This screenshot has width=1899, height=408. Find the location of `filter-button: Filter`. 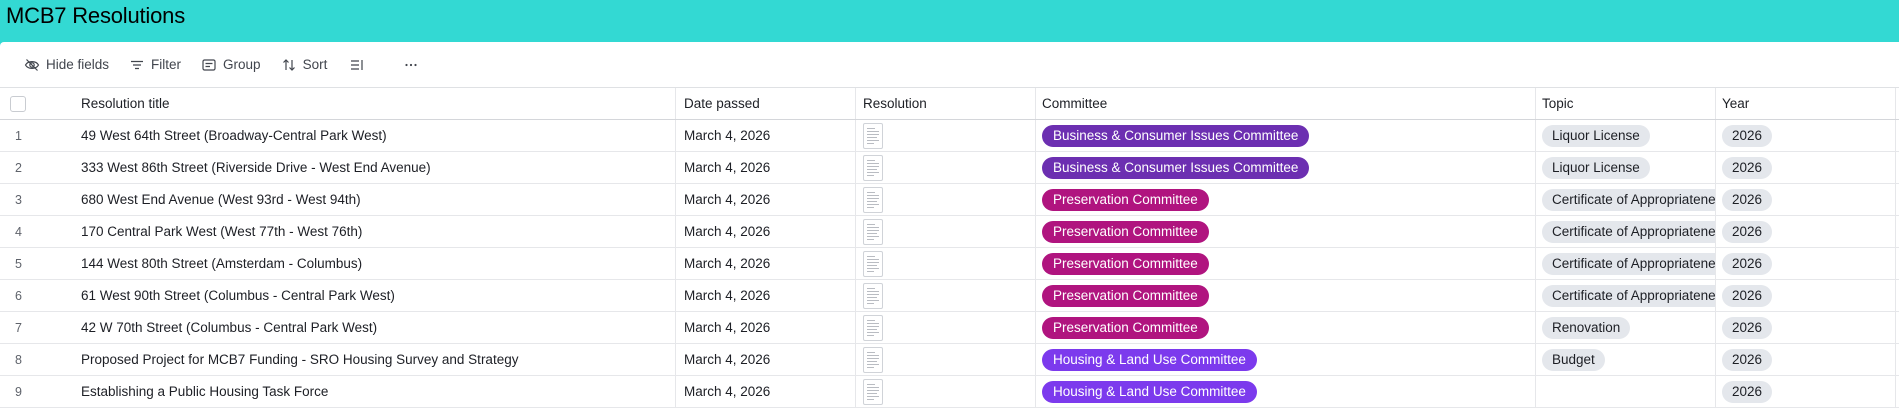

filter-button: Filter is located at coordinates (155, 65).